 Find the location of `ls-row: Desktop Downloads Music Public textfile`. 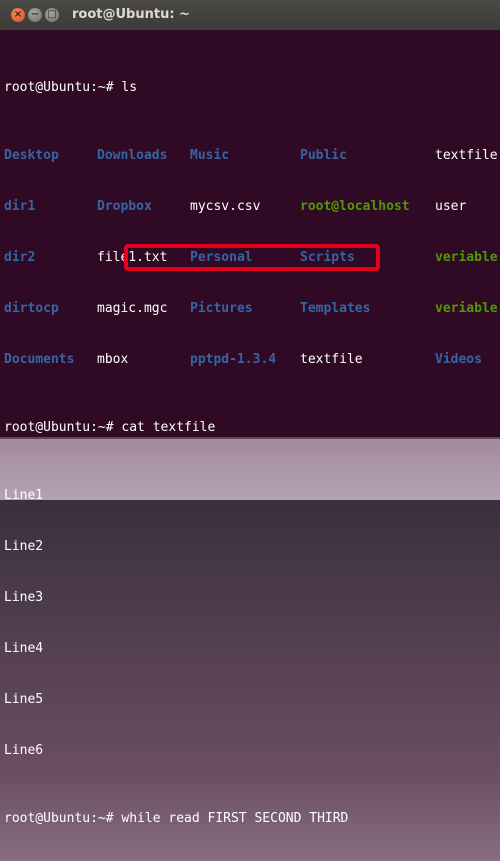

ls-row: Desktop Downloads Music Public textfile is located at coordinates (252, 155).